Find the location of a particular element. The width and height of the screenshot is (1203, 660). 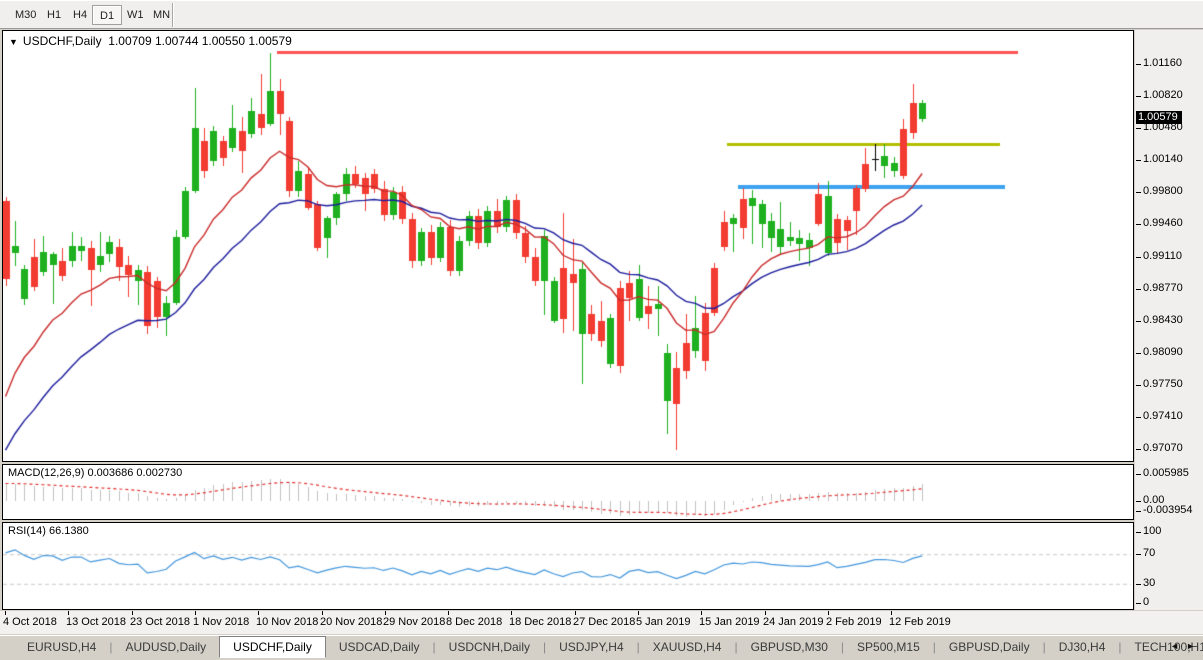

macd-axis-label: -0.003954 is located at coordinates (1164, 510).